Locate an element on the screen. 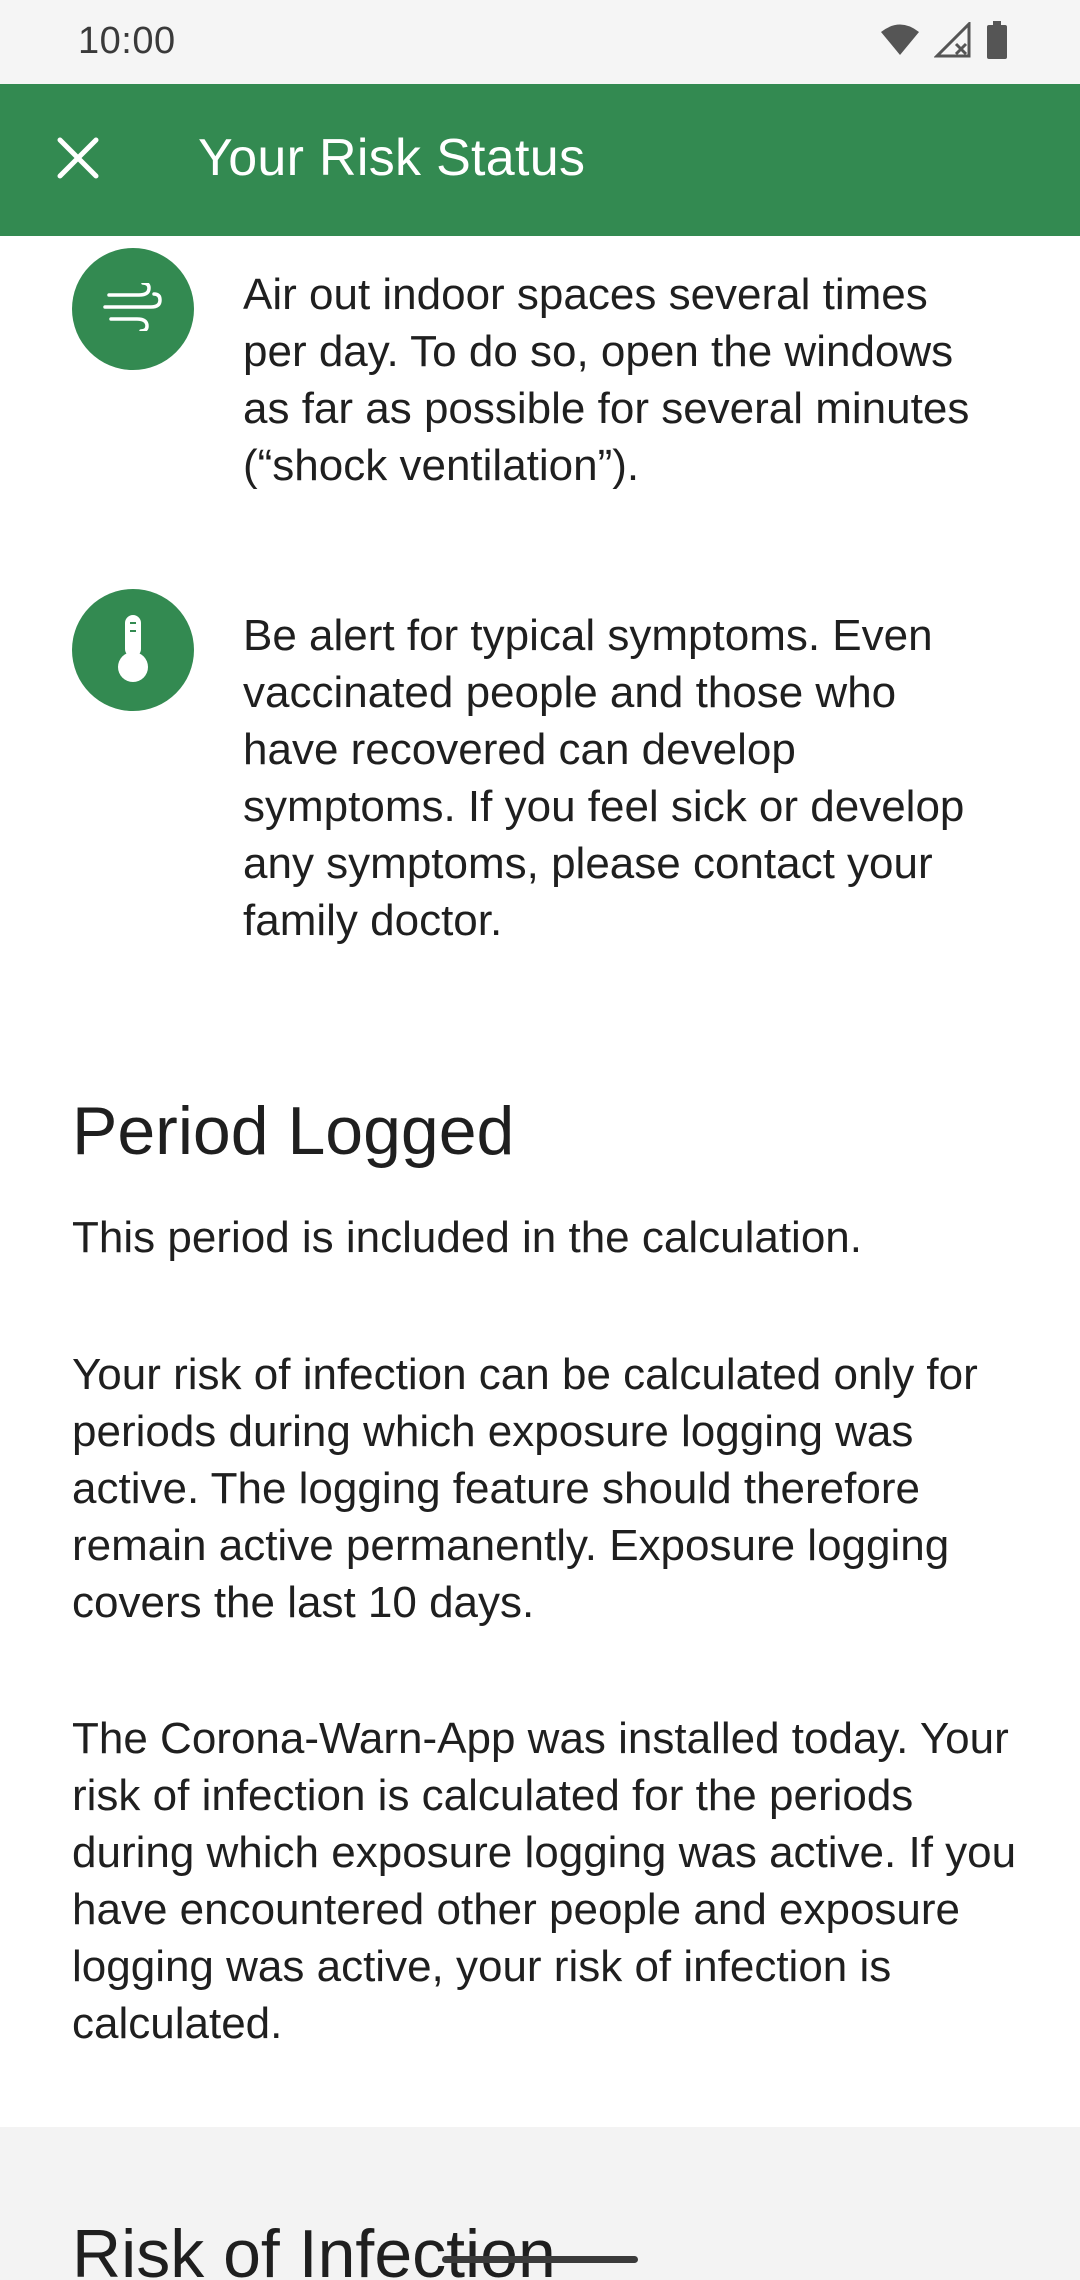  thermometer-icon is located at coordinates (133, 650).